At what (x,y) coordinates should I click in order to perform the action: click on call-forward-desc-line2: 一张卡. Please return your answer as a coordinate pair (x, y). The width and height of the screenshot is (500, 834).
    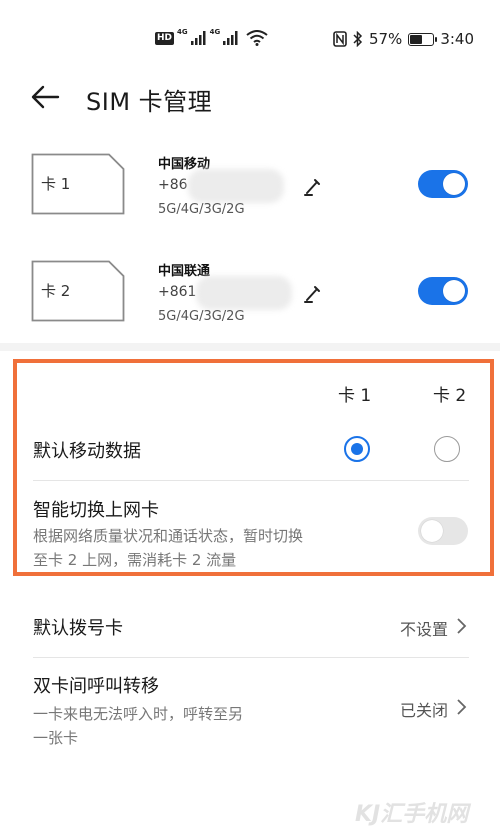
    Looking at the image, I should click on (56, 738).